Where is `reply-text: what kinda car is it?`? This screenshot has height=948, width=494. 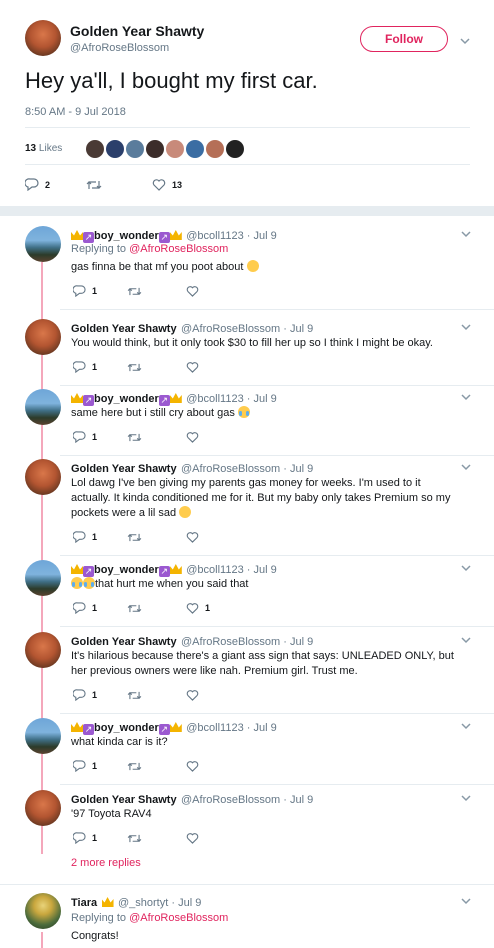 reply-text: what kinda car is it? is located at coordinates (119, 742).